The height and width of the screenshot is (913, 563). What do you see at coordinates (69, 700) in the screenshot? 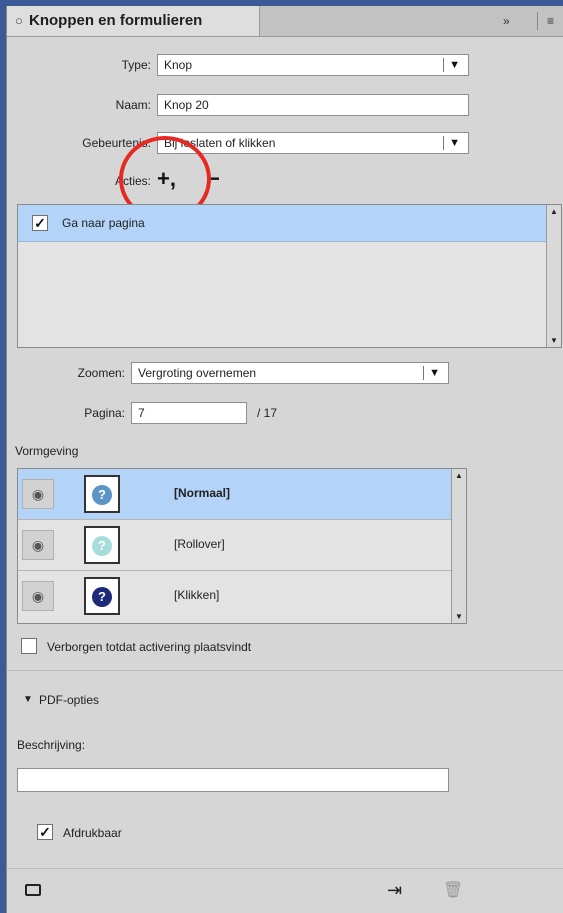
I see `pdf-options-toggle: PDF-opties` at bounding box center [69, 700].